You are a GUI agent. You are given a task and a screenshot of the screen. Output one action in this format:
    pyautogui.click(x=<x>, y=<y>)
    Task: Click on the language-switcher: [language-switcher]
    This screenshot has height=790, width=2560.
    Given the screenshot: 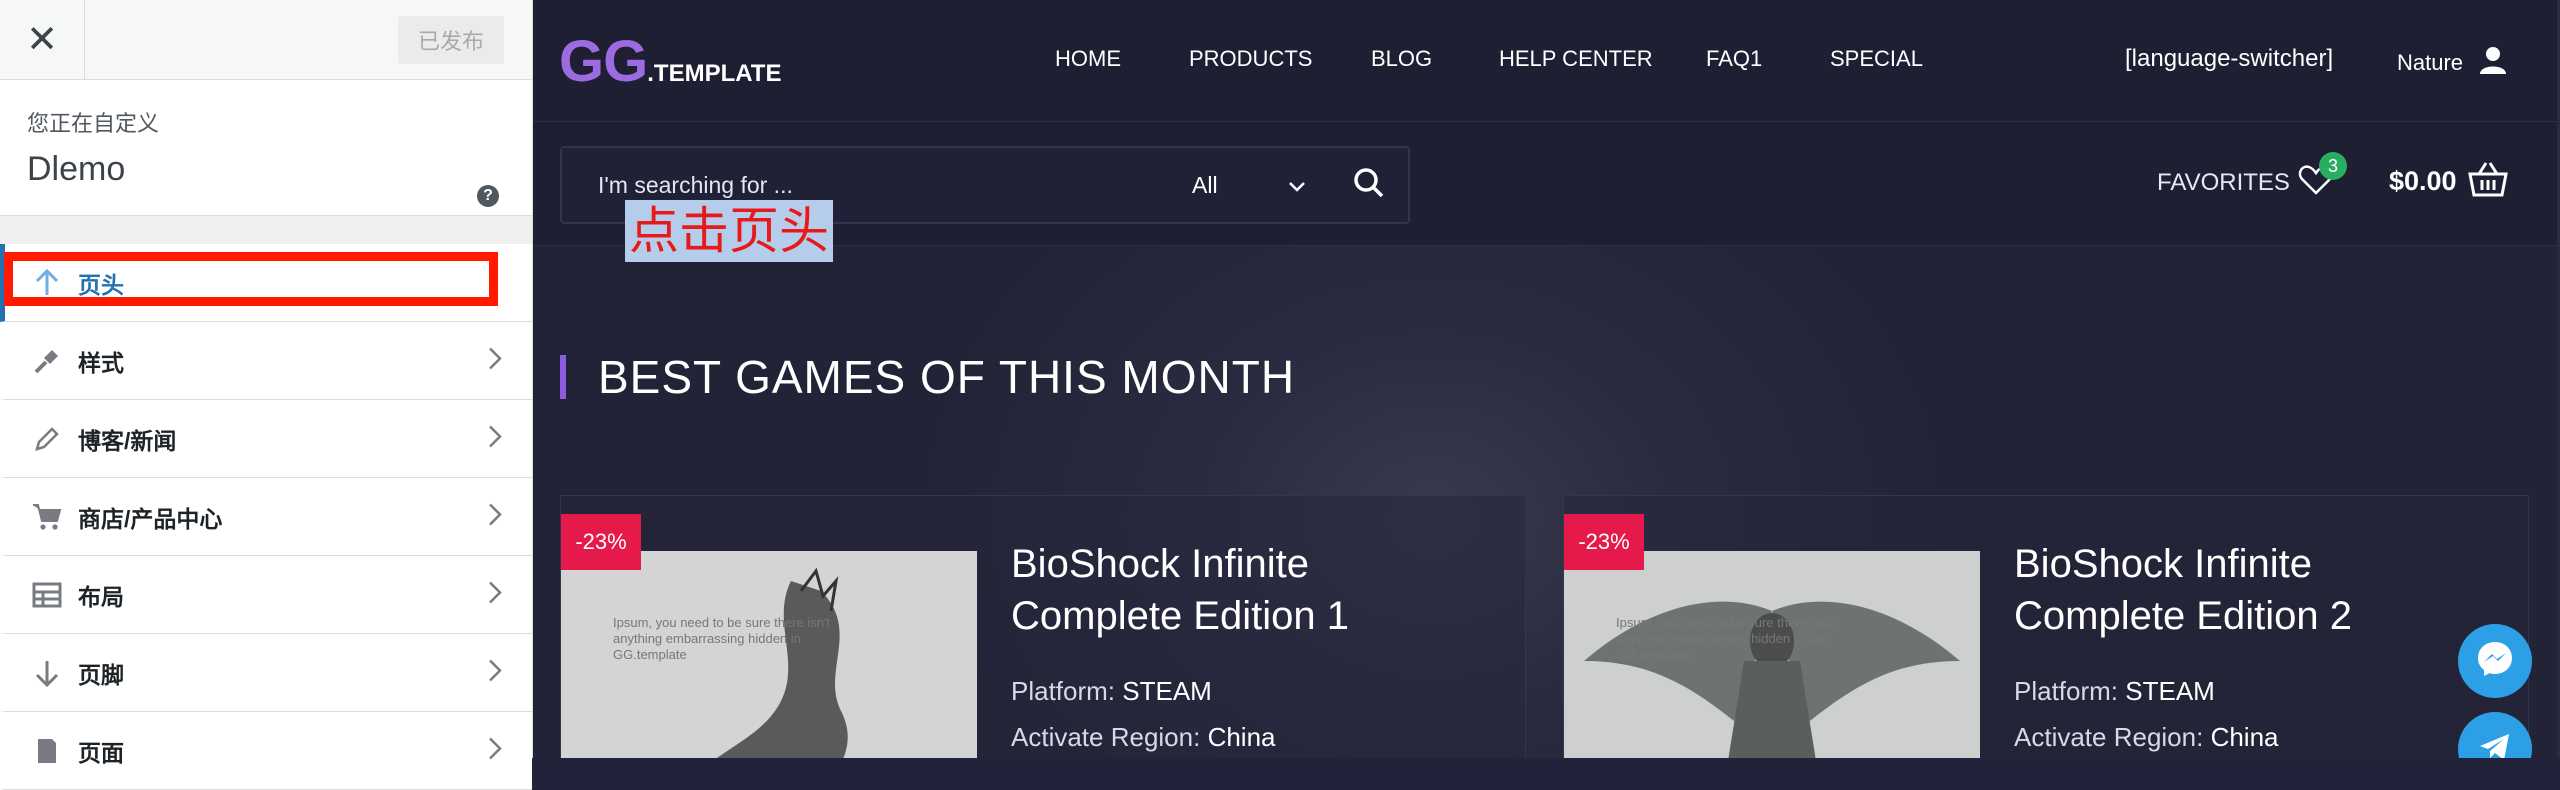 What is the action you would take?
    pyautogui.click(x=2229, y=59)
    